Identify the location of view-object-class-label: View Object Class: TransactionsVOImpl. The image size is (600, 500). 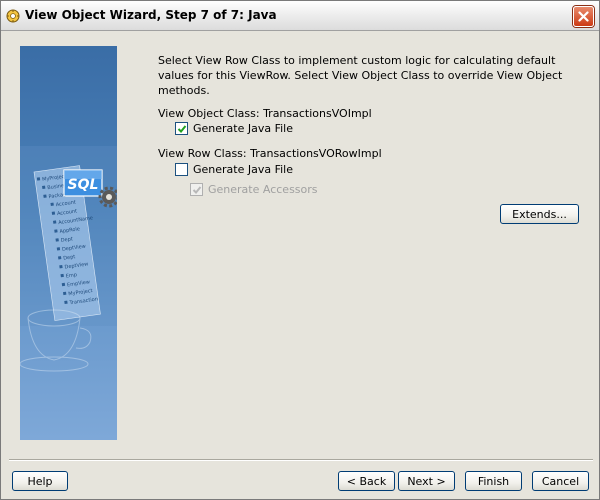
(265, 113).